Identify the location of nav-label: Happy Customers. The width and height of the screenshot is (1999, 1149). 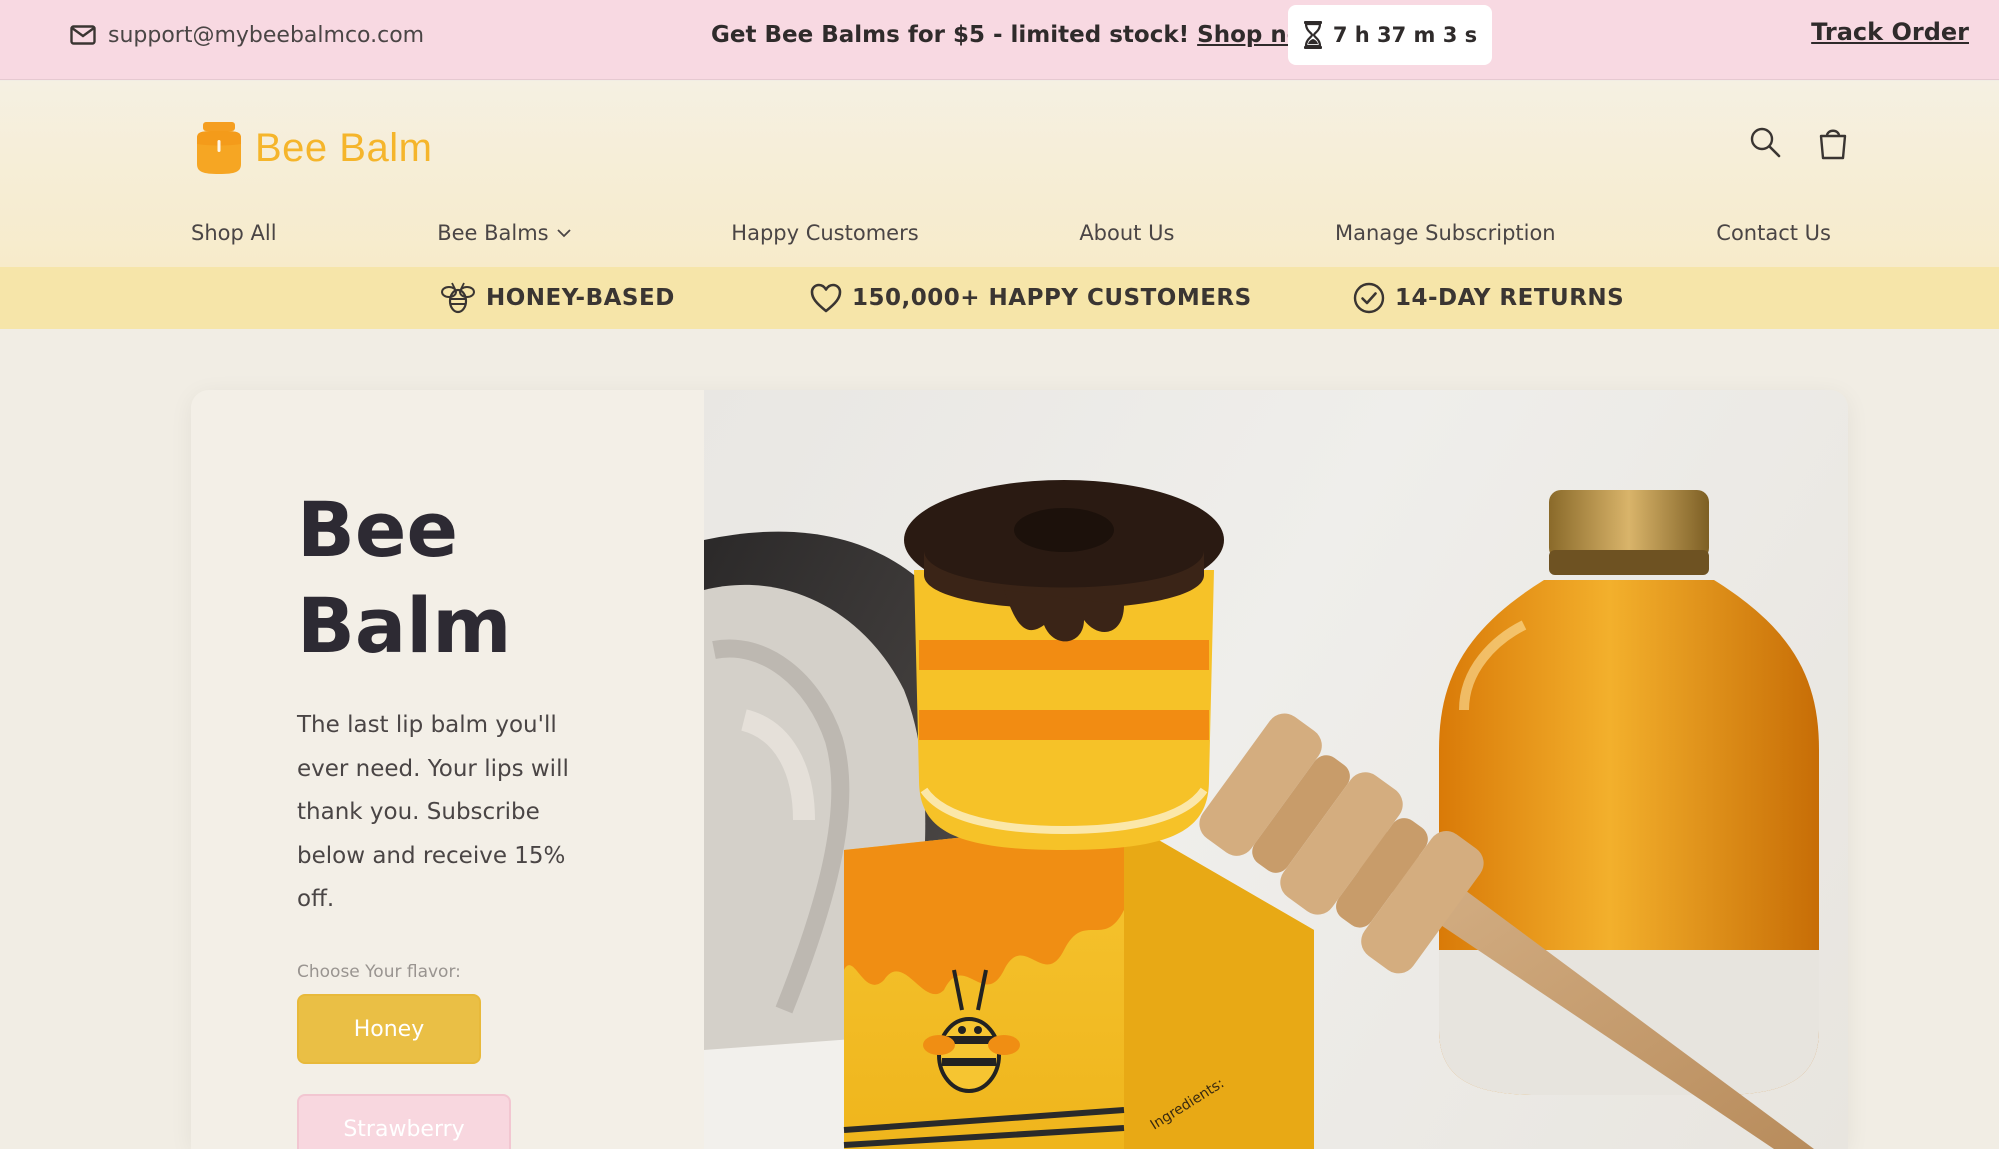
(825, 233).